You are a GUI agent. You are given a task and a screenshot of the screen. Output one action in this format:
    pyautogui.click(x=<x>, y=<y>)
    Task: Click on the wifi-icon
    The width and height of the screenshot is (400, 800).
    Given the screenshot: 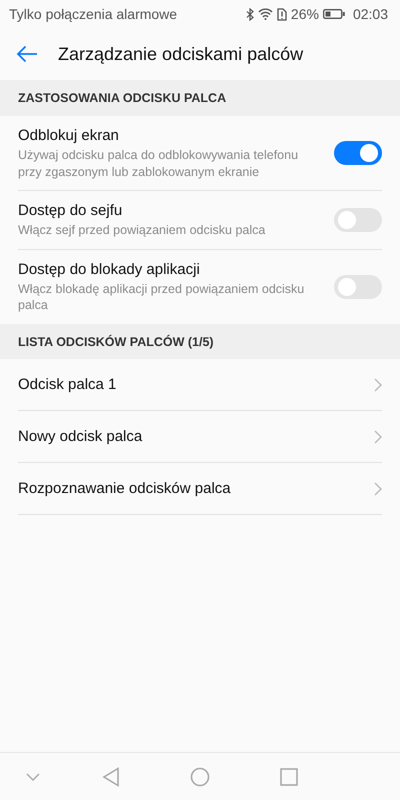 What is the action you would take?
    pyautogui.click(x=265, y=14)
    